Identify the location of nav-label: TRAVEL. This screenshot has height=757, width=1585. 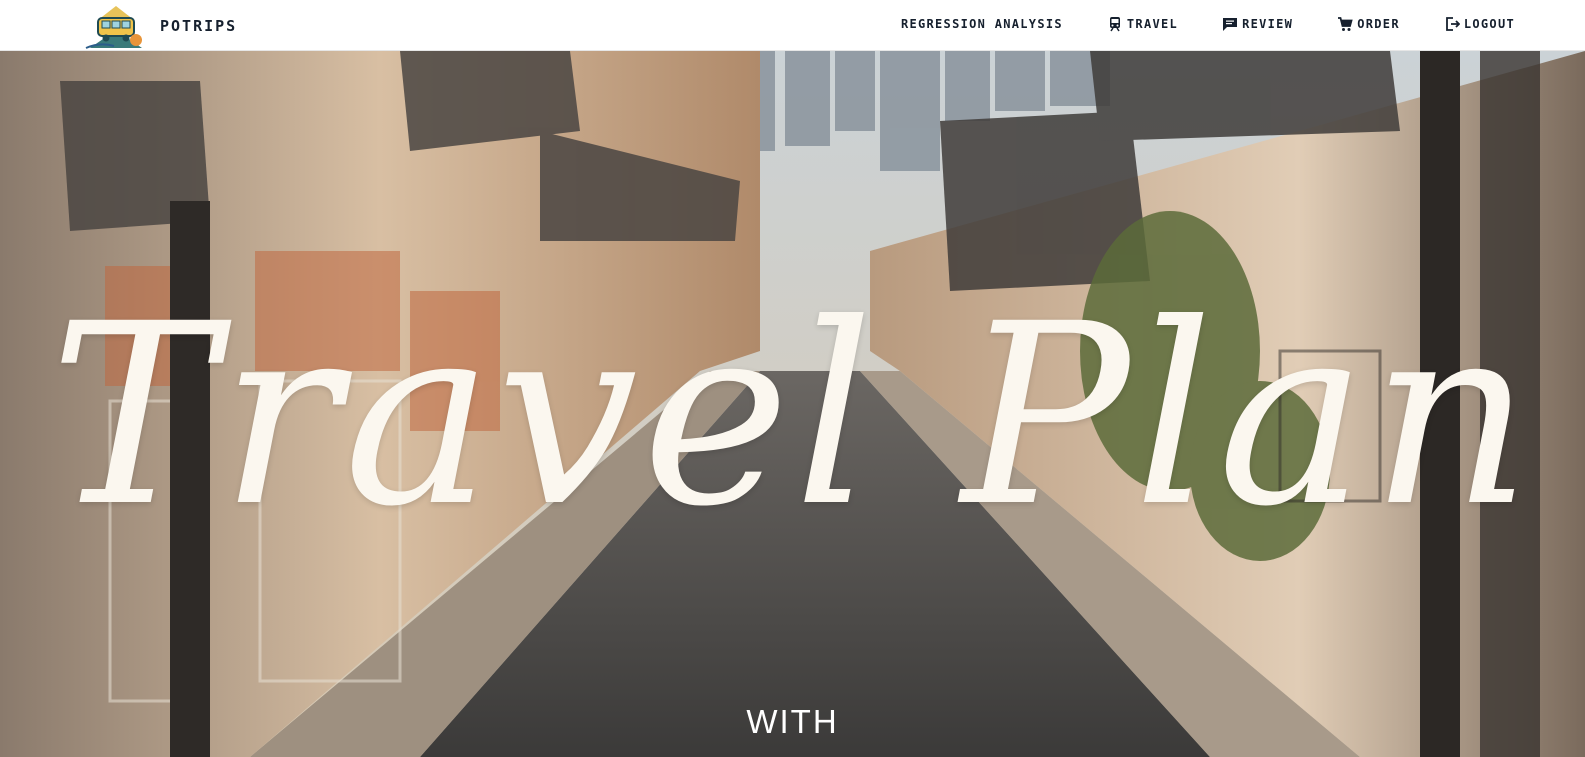
(1152, 24).